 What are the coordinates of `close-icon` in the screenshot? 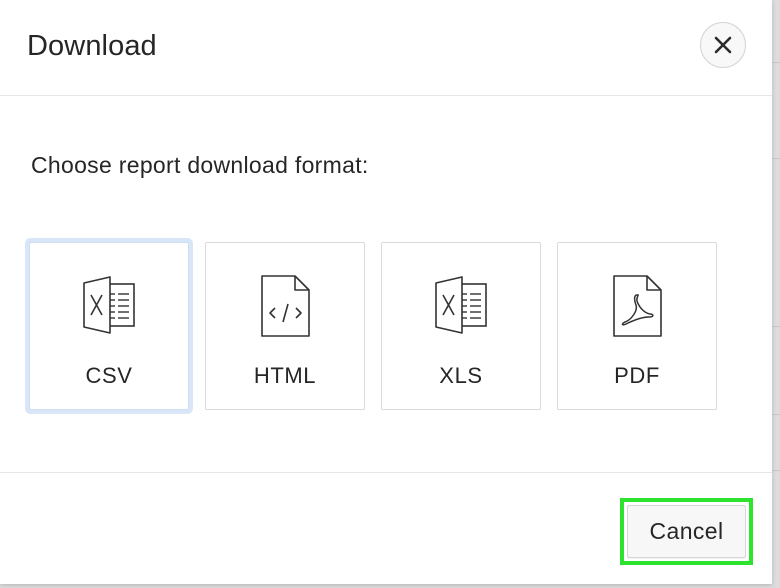 It's located at (723, 45).